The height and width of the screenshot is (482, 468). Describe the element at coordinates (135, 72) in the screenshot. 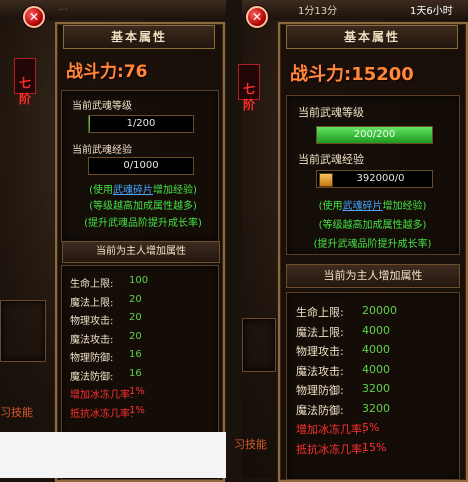

I see `left-combat-value: 76` at that location.